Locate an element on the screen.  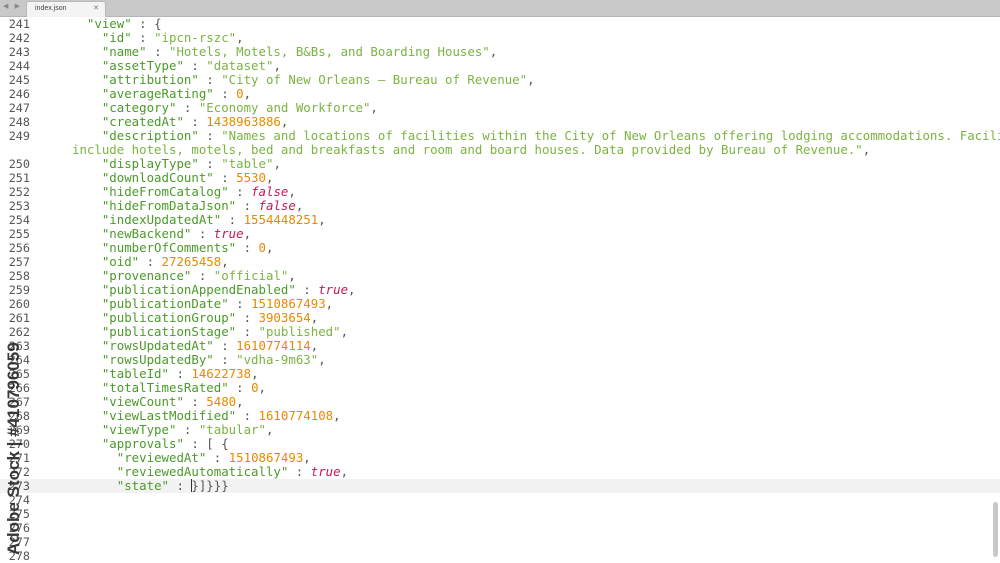
tab-close-icon: ✕ is located at coordinates (96, 8).